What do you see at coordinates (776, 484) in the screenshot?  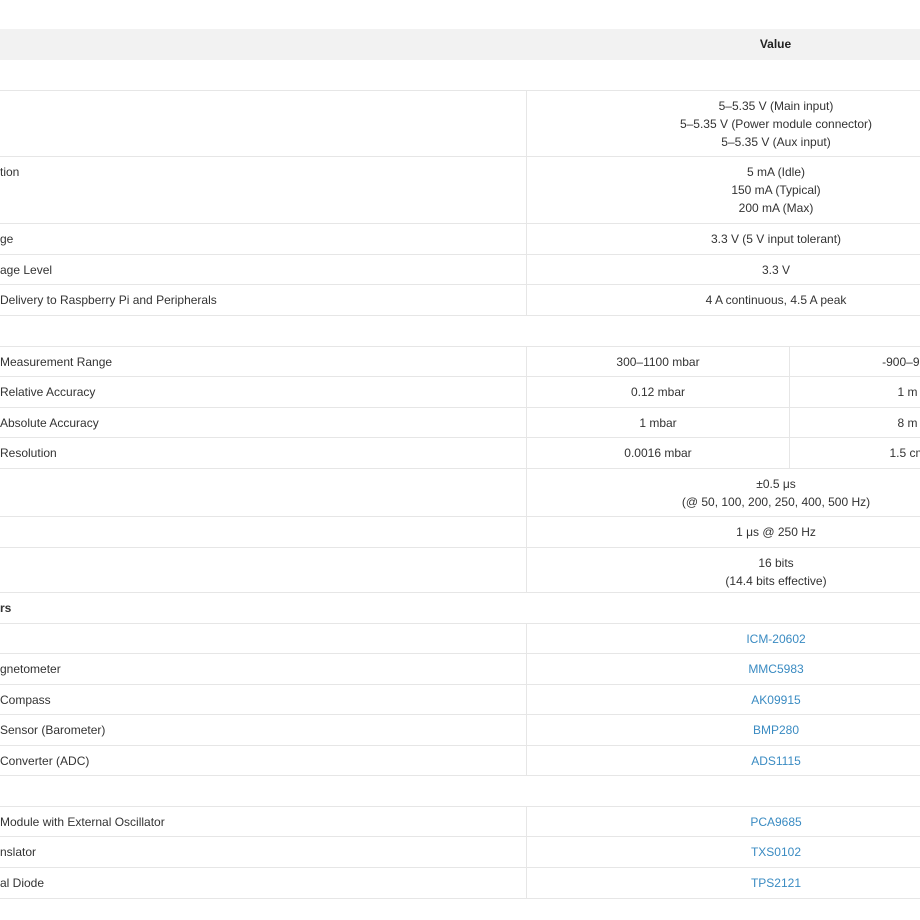 I see `value-line: ±0.5 μs` at bounding box center [776, 484].